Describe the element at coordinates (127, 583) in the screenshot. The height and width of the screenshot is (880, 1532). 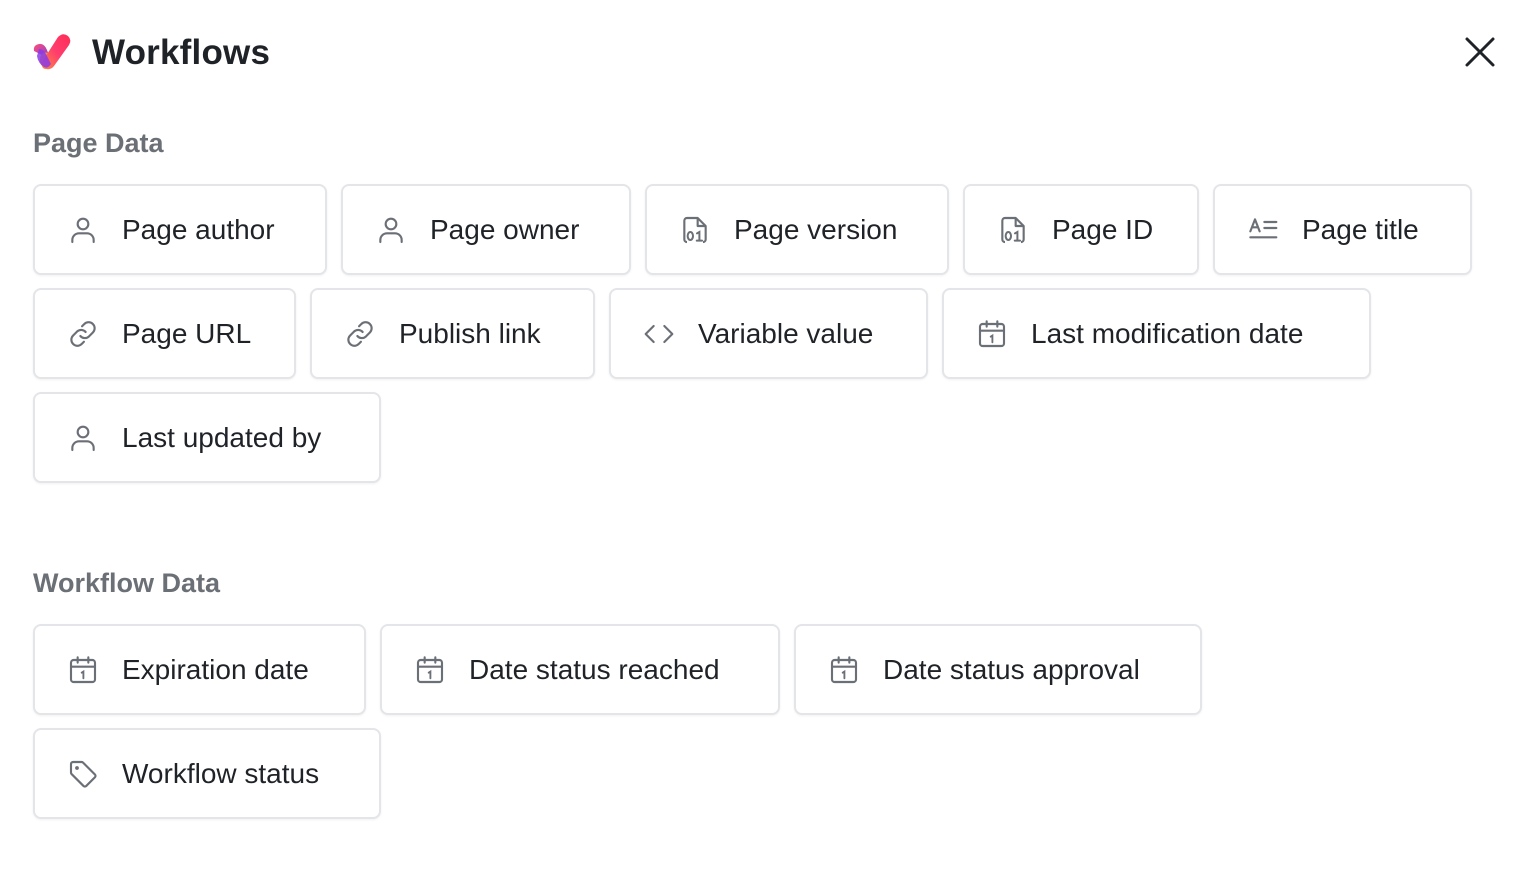
I see `section-label-workflow-data: Workflow Data` at that location.